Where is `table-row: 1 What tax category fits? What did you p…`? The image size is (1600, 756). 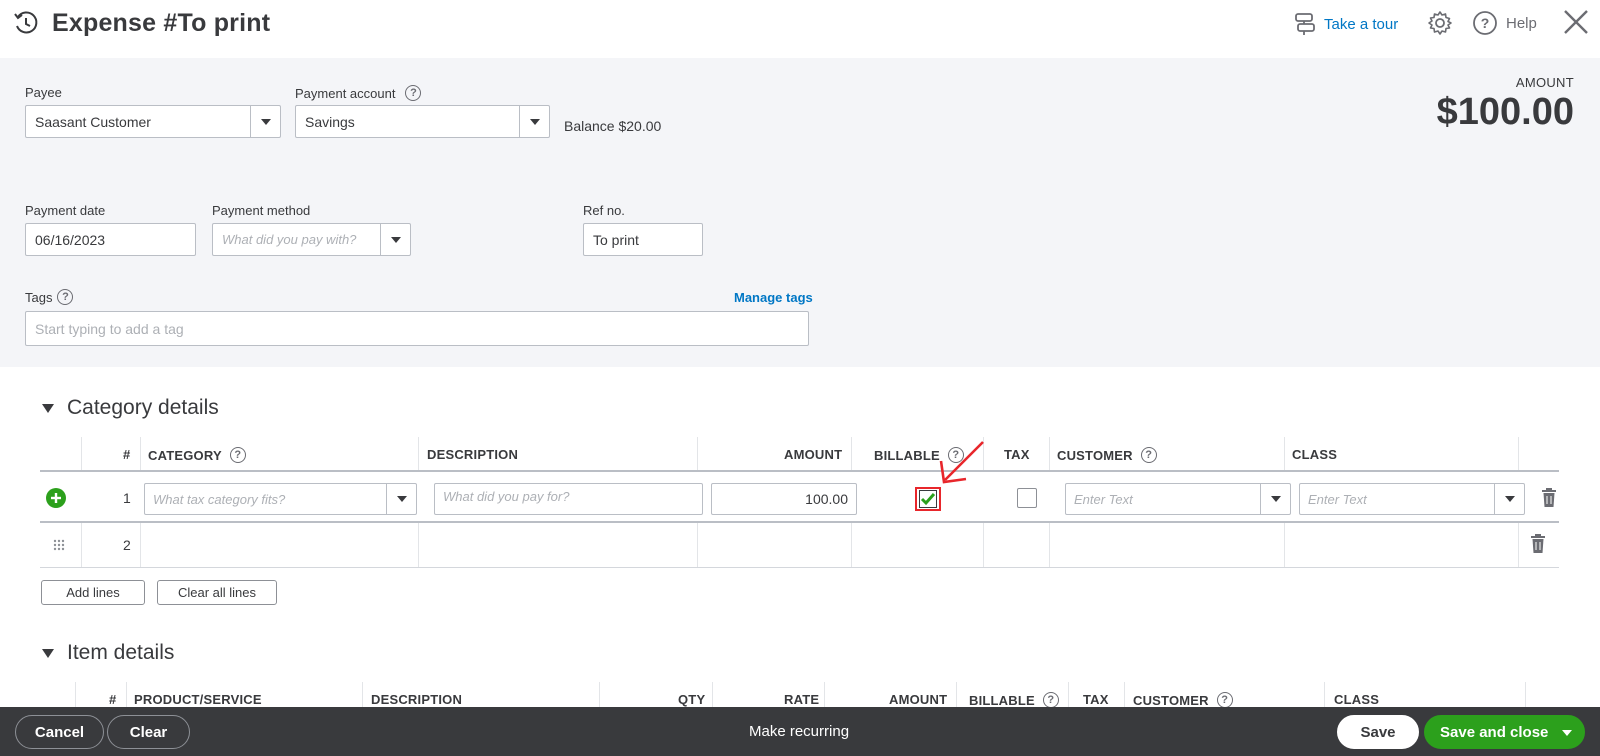 table-row: 1 What tax category fits? What did you p… is located at coordinates (799, 496).